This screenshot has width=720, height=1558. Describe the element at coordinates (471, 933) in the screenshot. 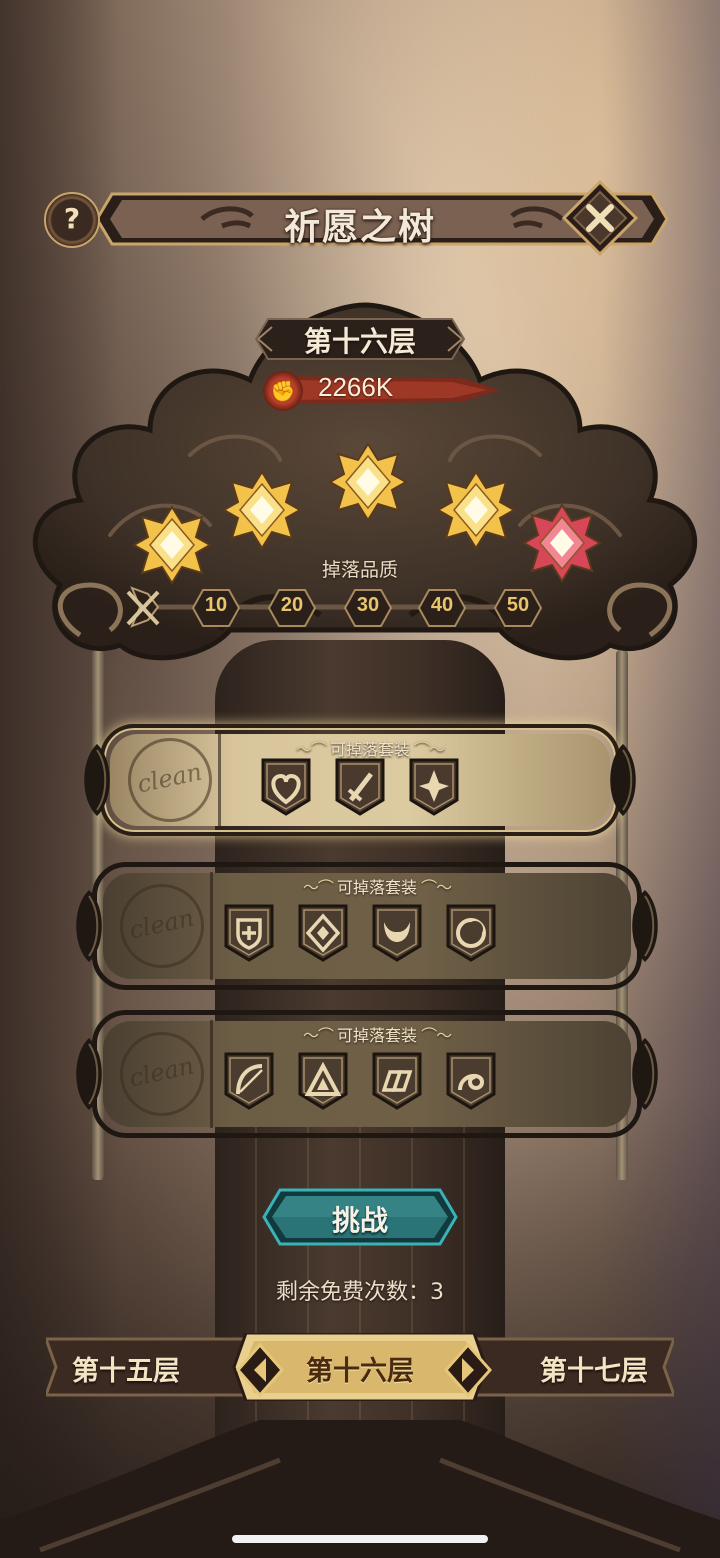

I see `crescent-icon` at that location.